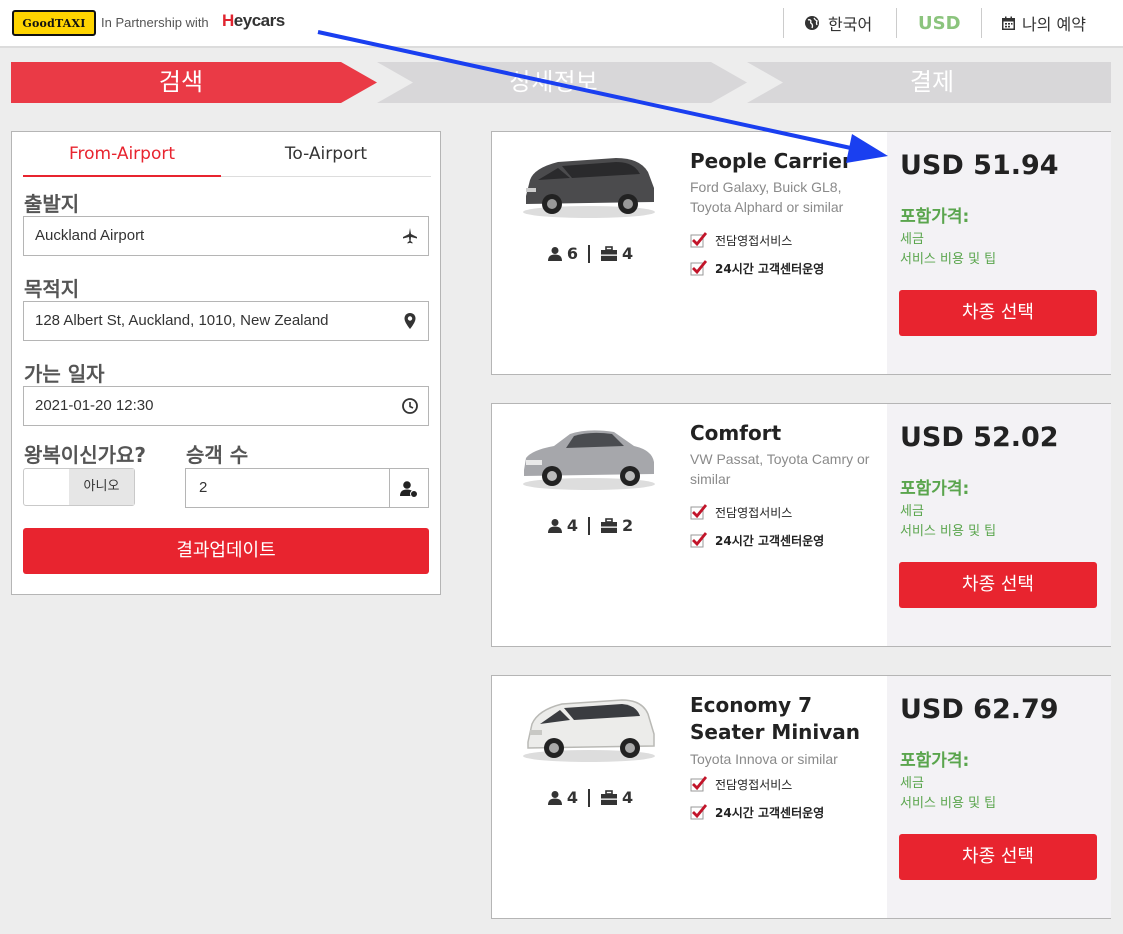  Describe the element at coordinates (572, 525) in the screenshot. I see `passenger-count: 4` at that location.